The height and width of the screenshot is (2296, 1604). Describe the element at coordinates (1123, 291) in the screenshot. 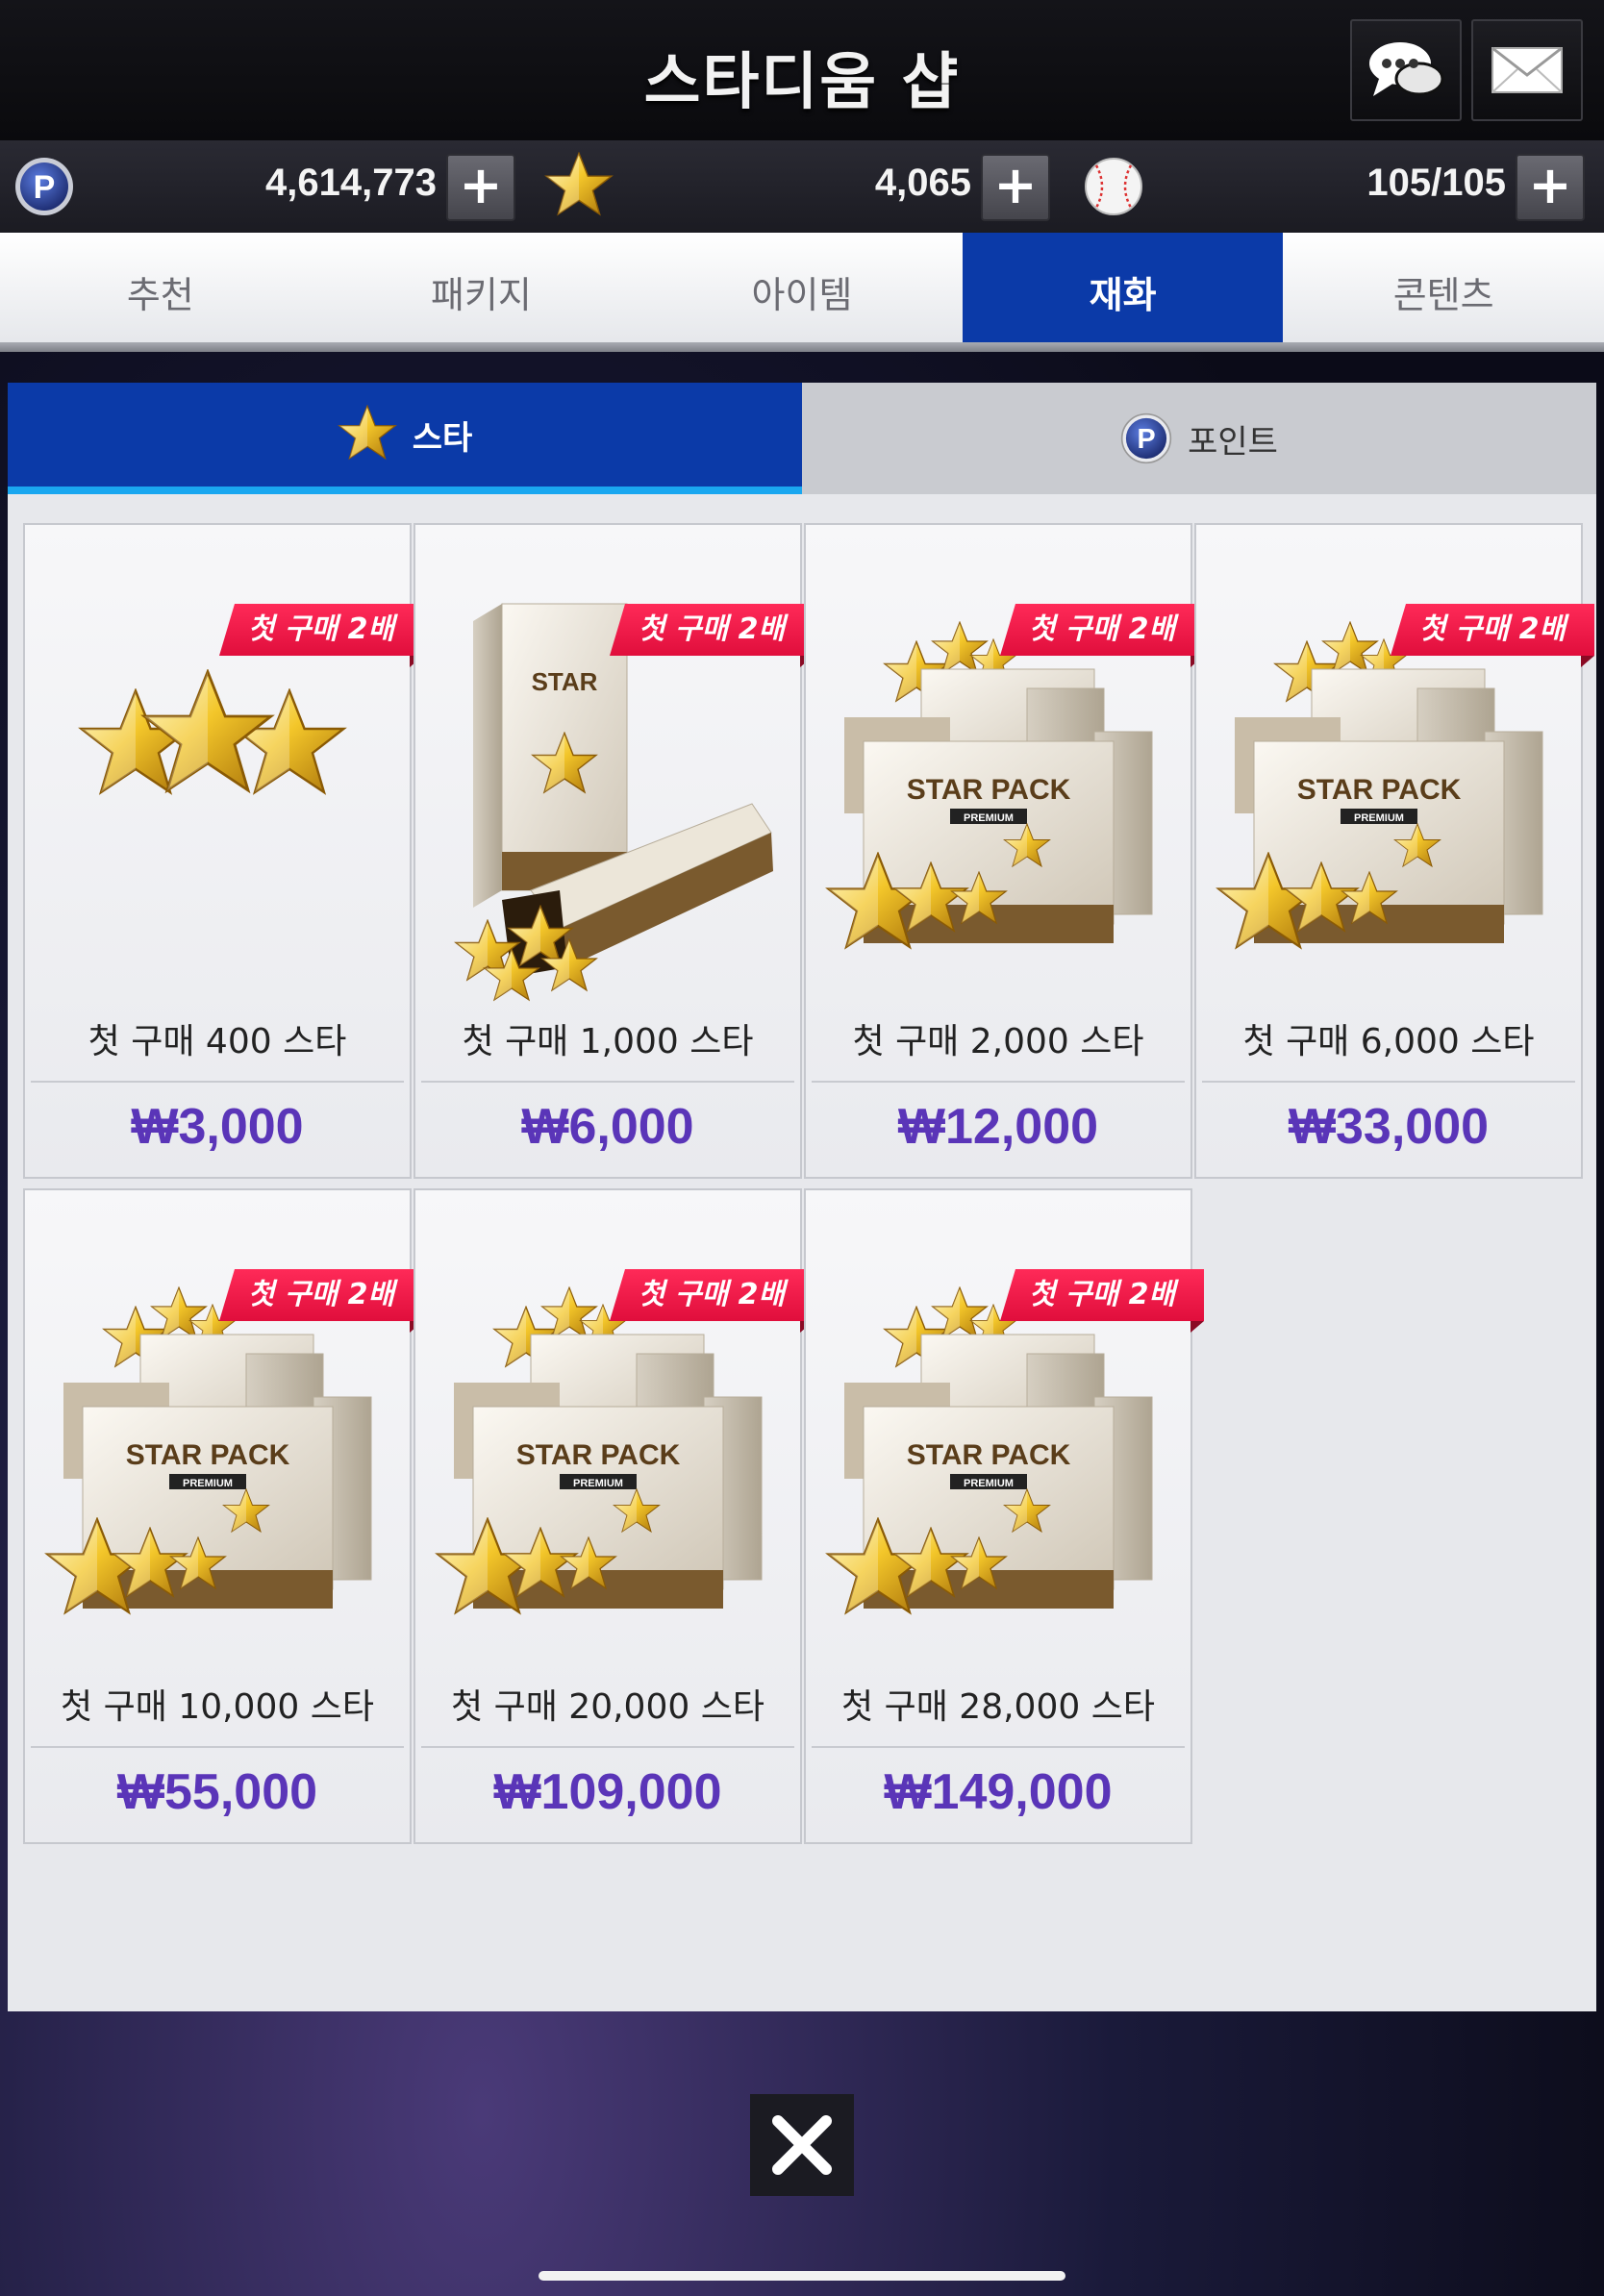

I see `tab-currency: 재화` at that location.